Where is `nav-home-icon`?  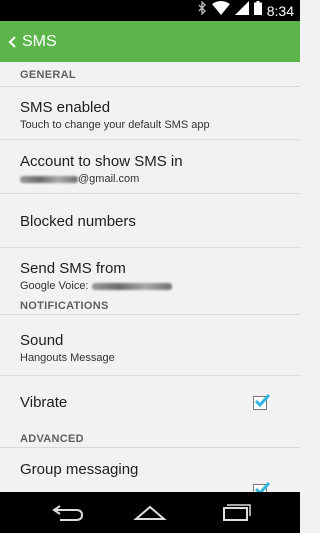 nav-home-icon is located at coordinates (150, 512).